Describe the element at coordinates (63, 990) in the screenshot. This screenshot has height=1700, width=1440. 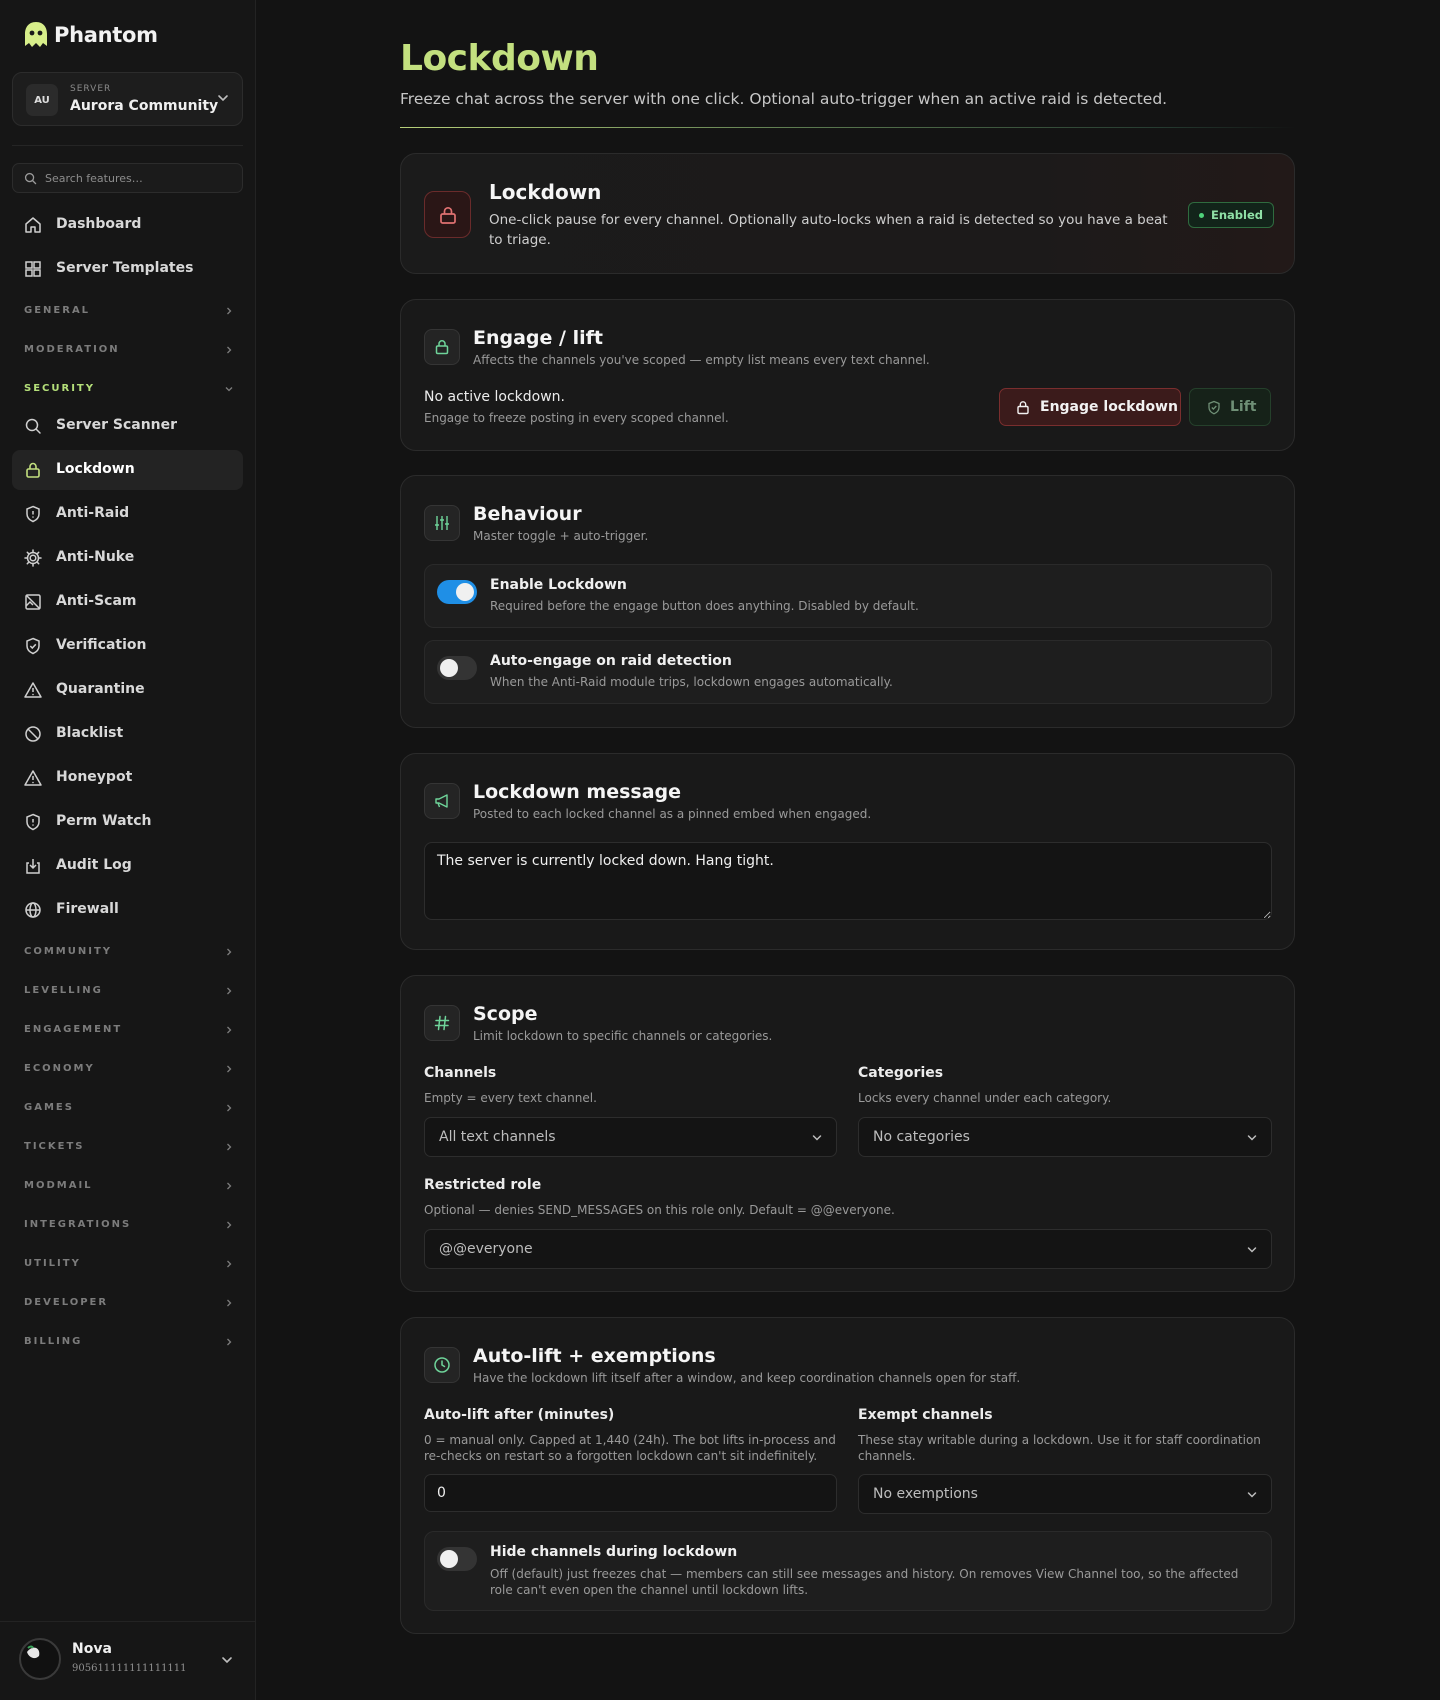
I see `section-label: LEVELLING` at that location.